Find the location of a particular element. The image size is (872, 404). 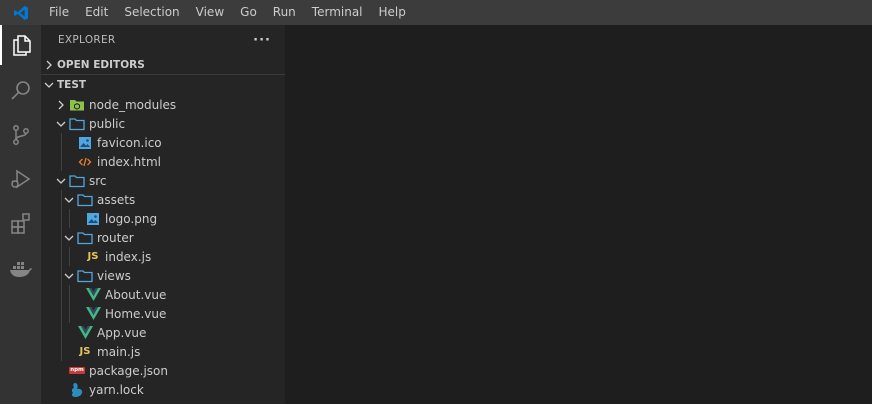

tree-item: npm package.json is located at coordinates (163, 370).